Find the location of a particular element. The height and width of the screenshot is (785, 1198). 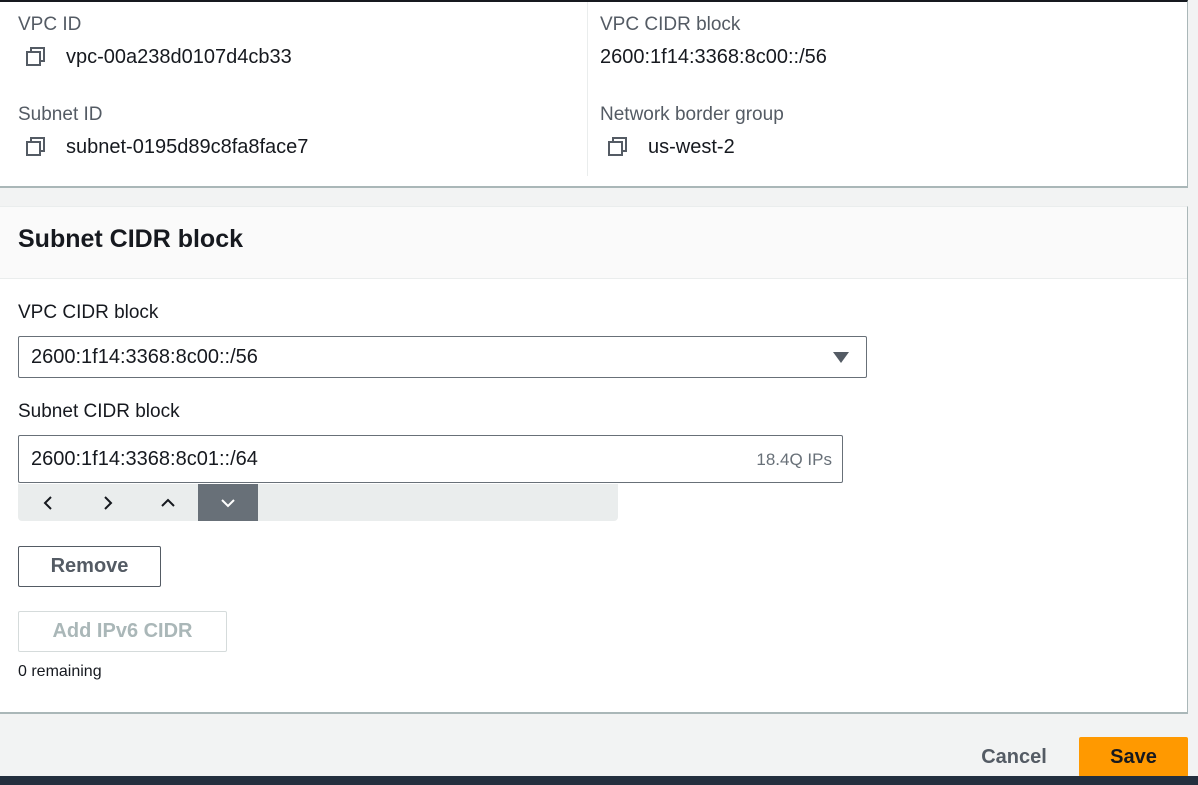

remaining-count: 0 remaining is located at coordinates (60, 671).